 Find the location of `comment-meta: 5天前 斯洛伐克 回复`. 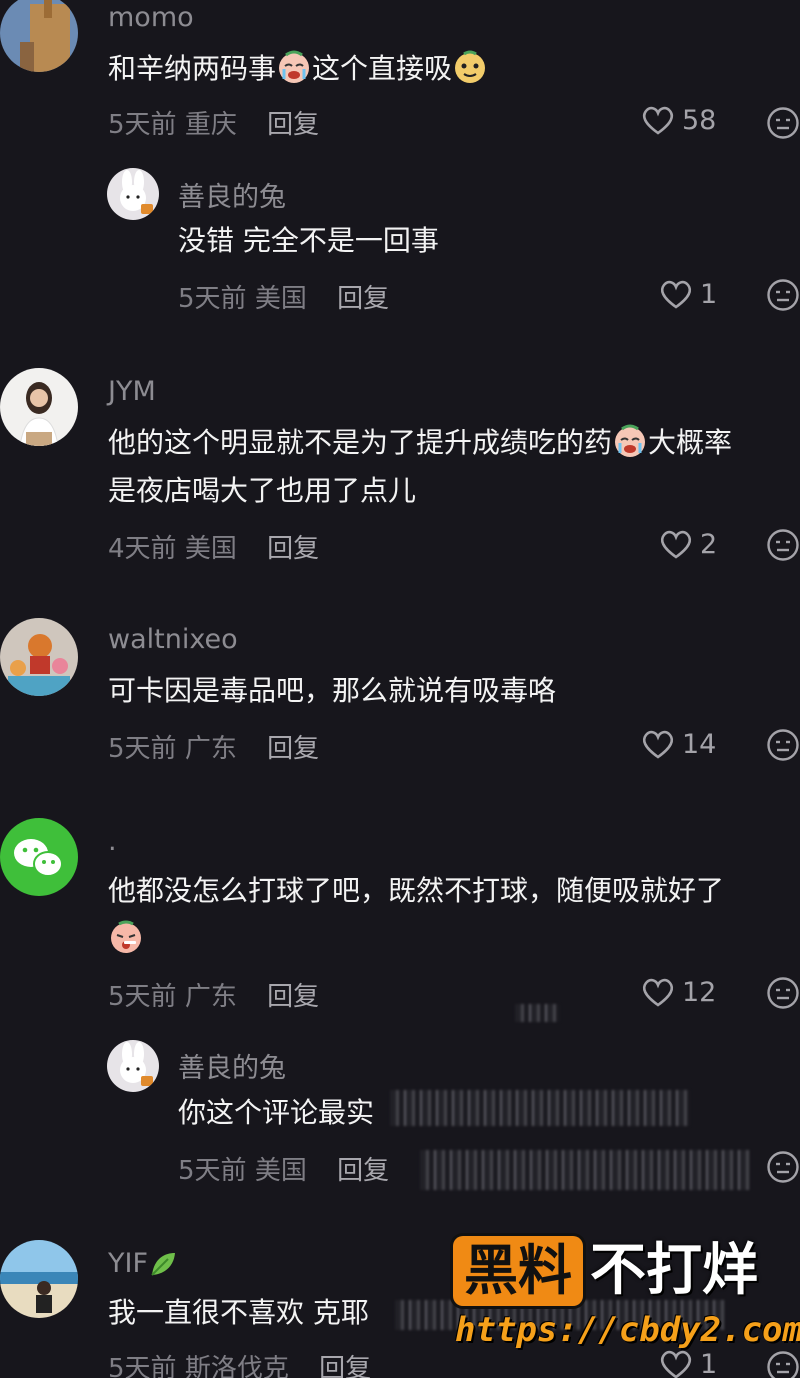

comment-meta: 5天前 斯洛伐克 回复 is located at coordinates (239, 1363).